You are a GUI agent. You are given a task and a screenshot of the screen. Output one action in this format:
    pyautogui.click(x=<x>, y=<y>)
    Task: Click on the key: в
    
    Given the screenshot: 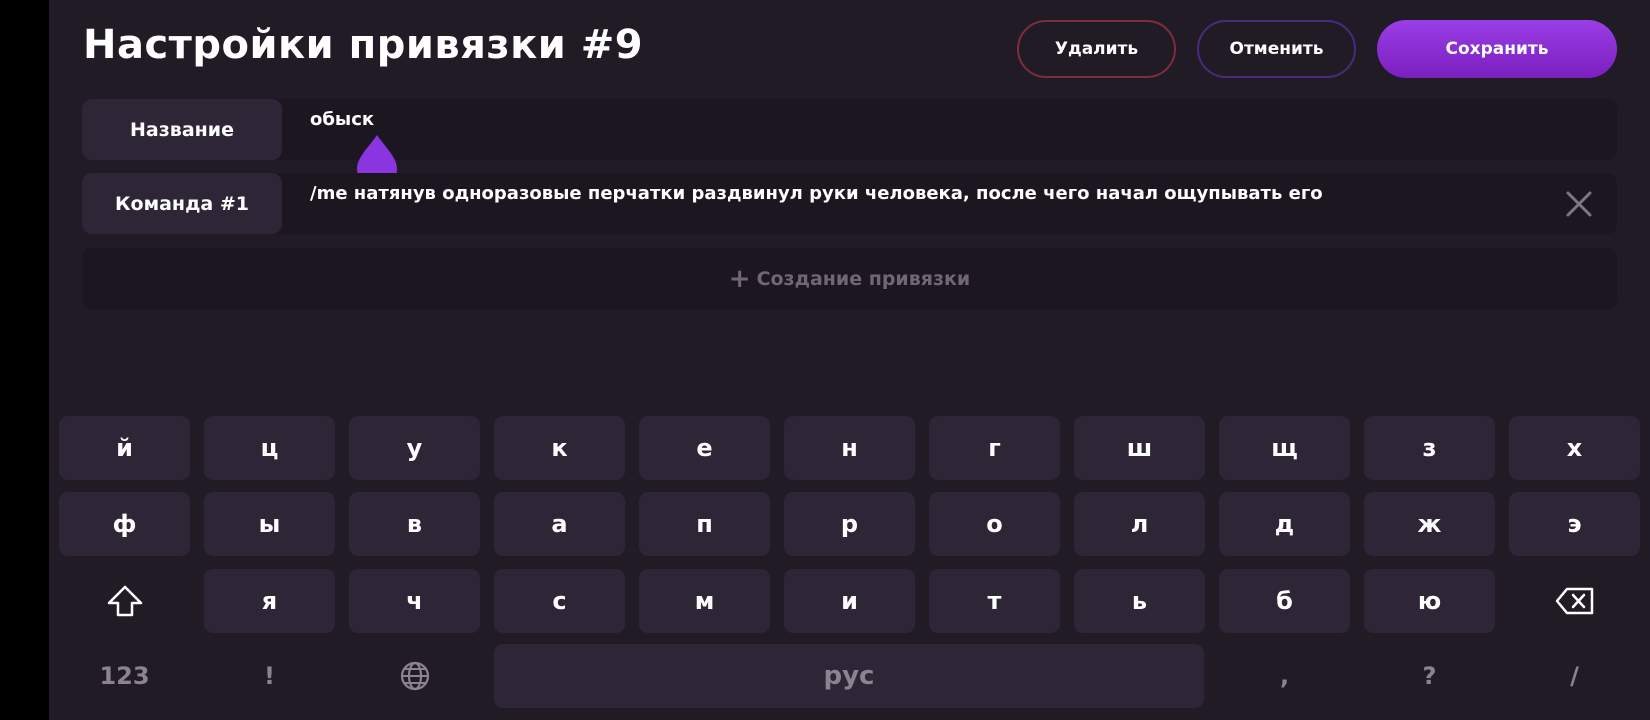 What is the action you would take?
    pyautogui.click(x=414, y=524)
    